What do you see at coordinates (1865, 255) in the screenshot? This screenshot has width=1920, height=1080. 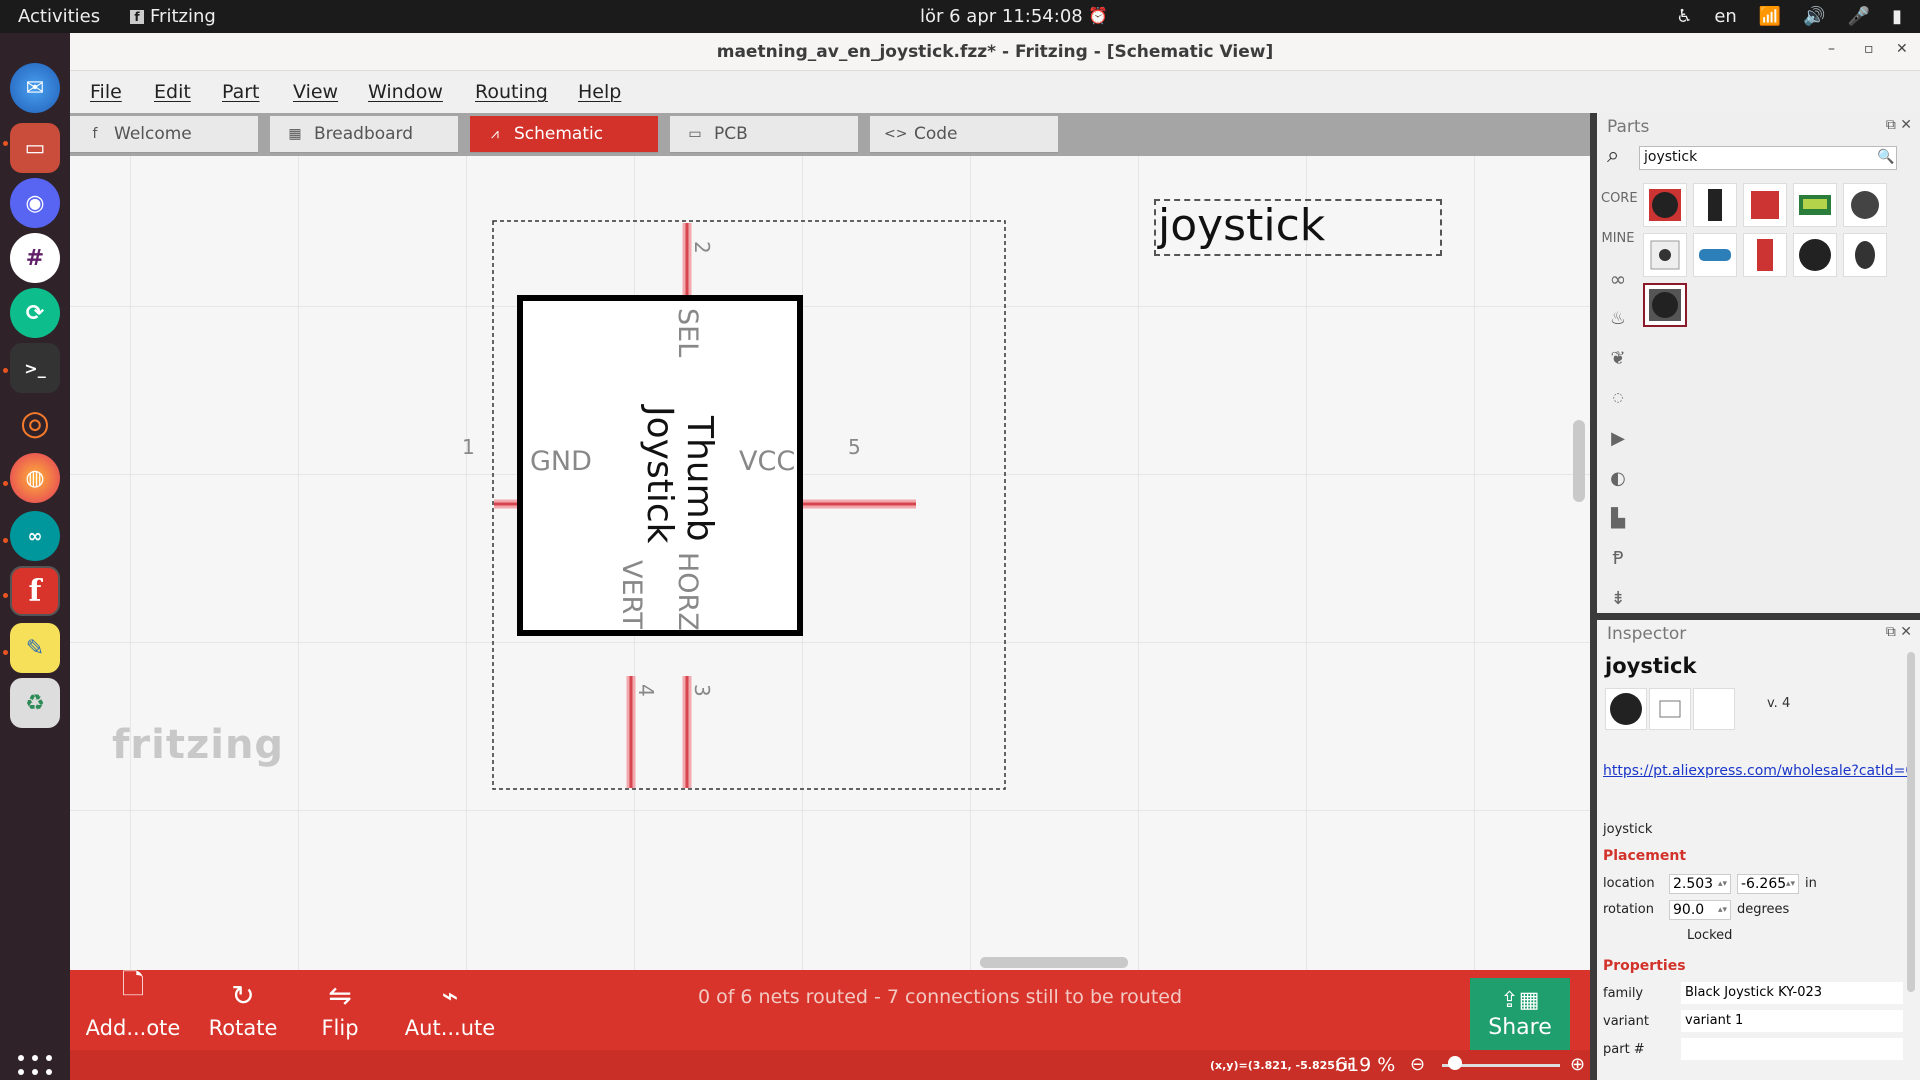 I see `part-result-mouse` at bounding box center [1865, 255].